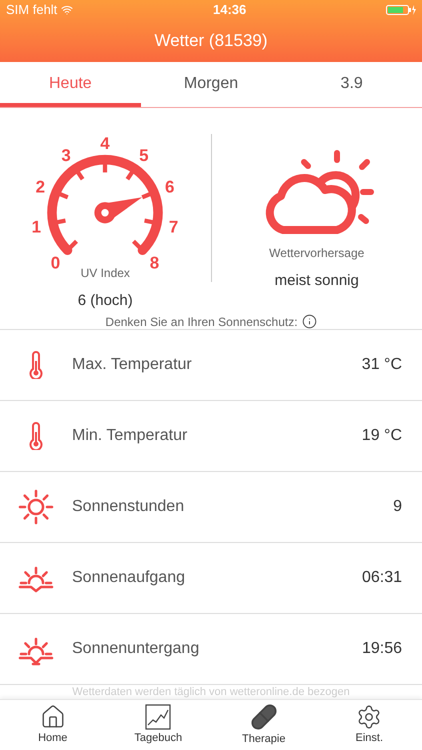  Describe the element at coordinates (32, 10) in the screenshot. I see `carrier-text: SIM fehlt` at that location.